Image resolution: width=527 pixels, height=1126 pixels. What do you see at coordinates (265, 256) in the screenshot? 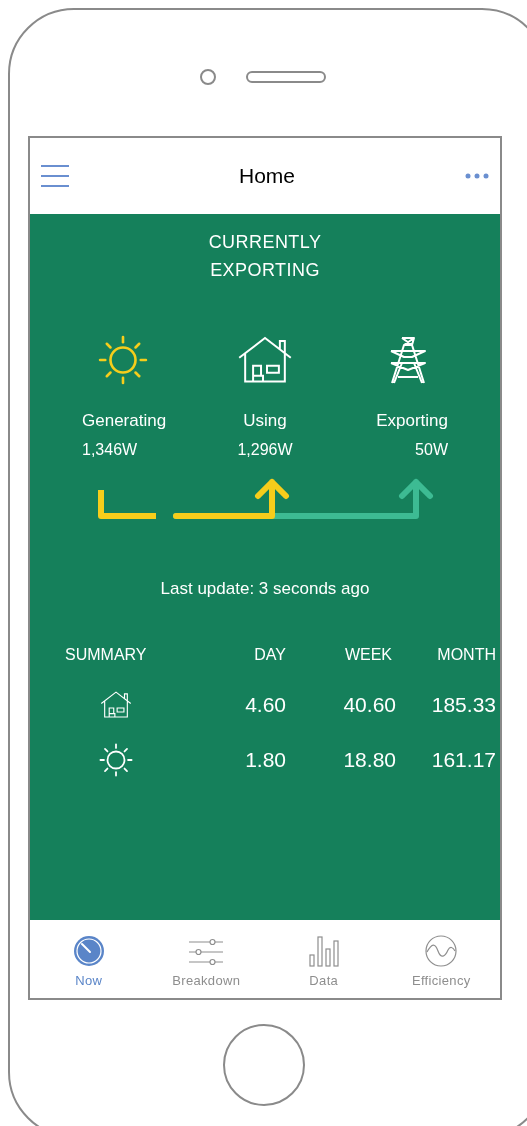
I see `status-heading: CURRENTLY EXPORTING` at bounding box center [265, 256].